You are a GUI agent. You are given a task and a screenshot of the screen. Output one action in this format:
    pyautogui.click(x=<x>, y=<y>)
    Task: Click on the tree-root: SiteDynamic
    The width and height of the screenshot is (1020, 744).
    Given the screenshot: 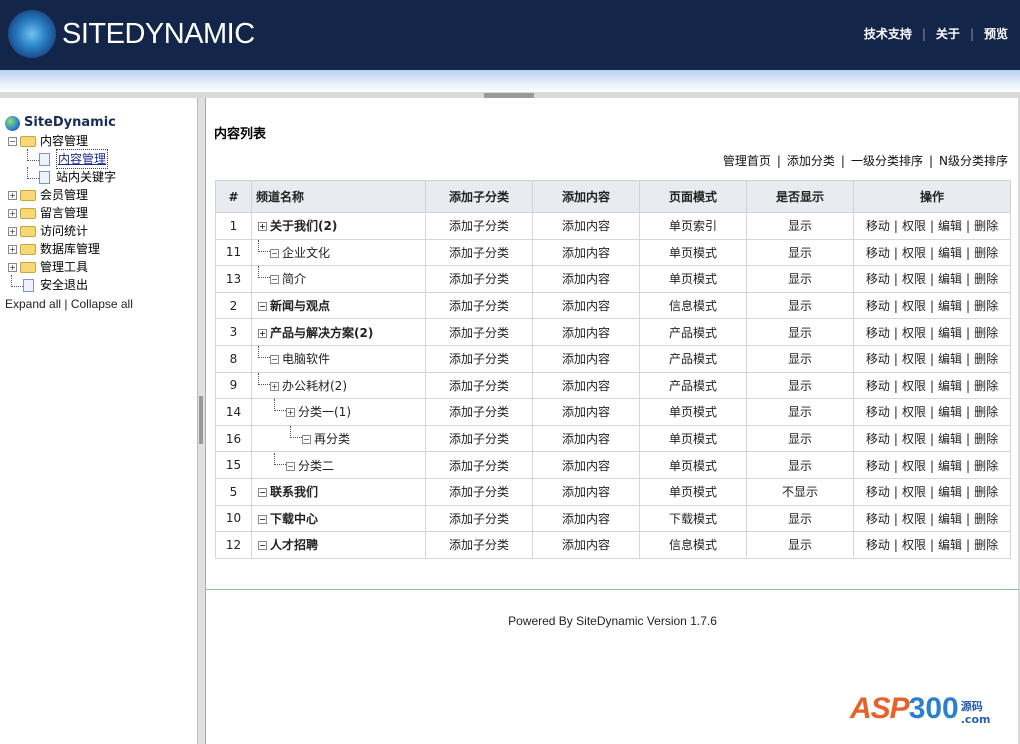 What is the action you would take?
    pyautogui.click(x=70, y=123)
    